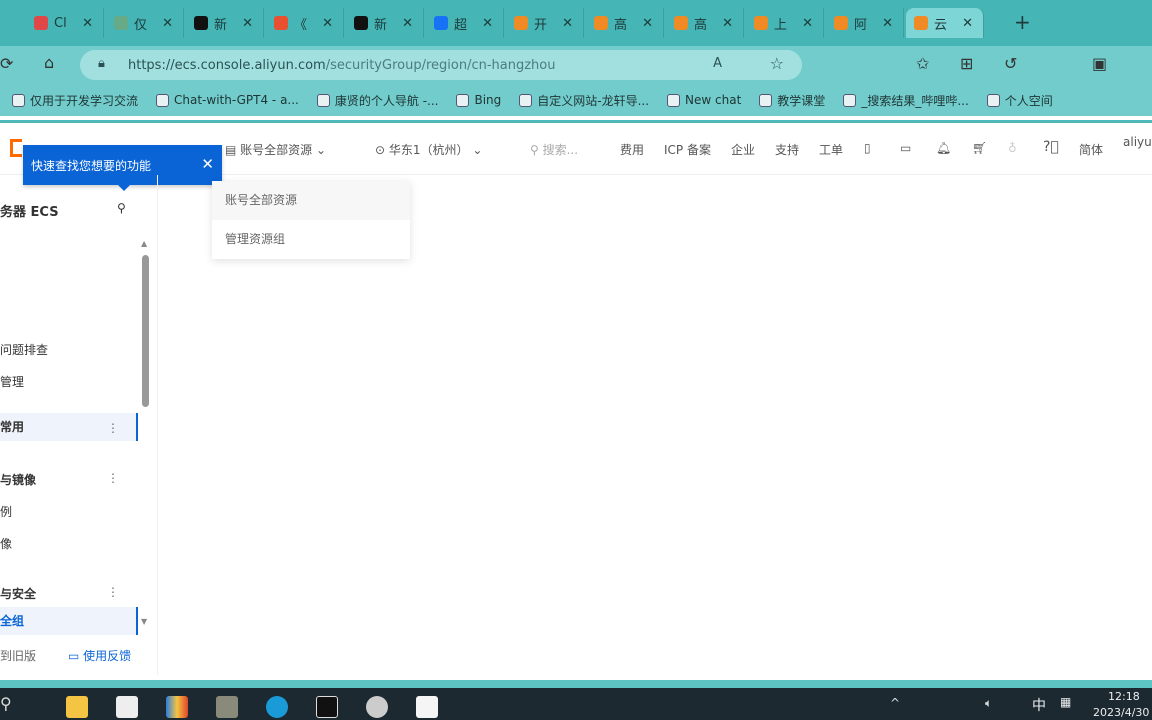  I want to click on downloads-icon: ▣, so click(1099, 63).